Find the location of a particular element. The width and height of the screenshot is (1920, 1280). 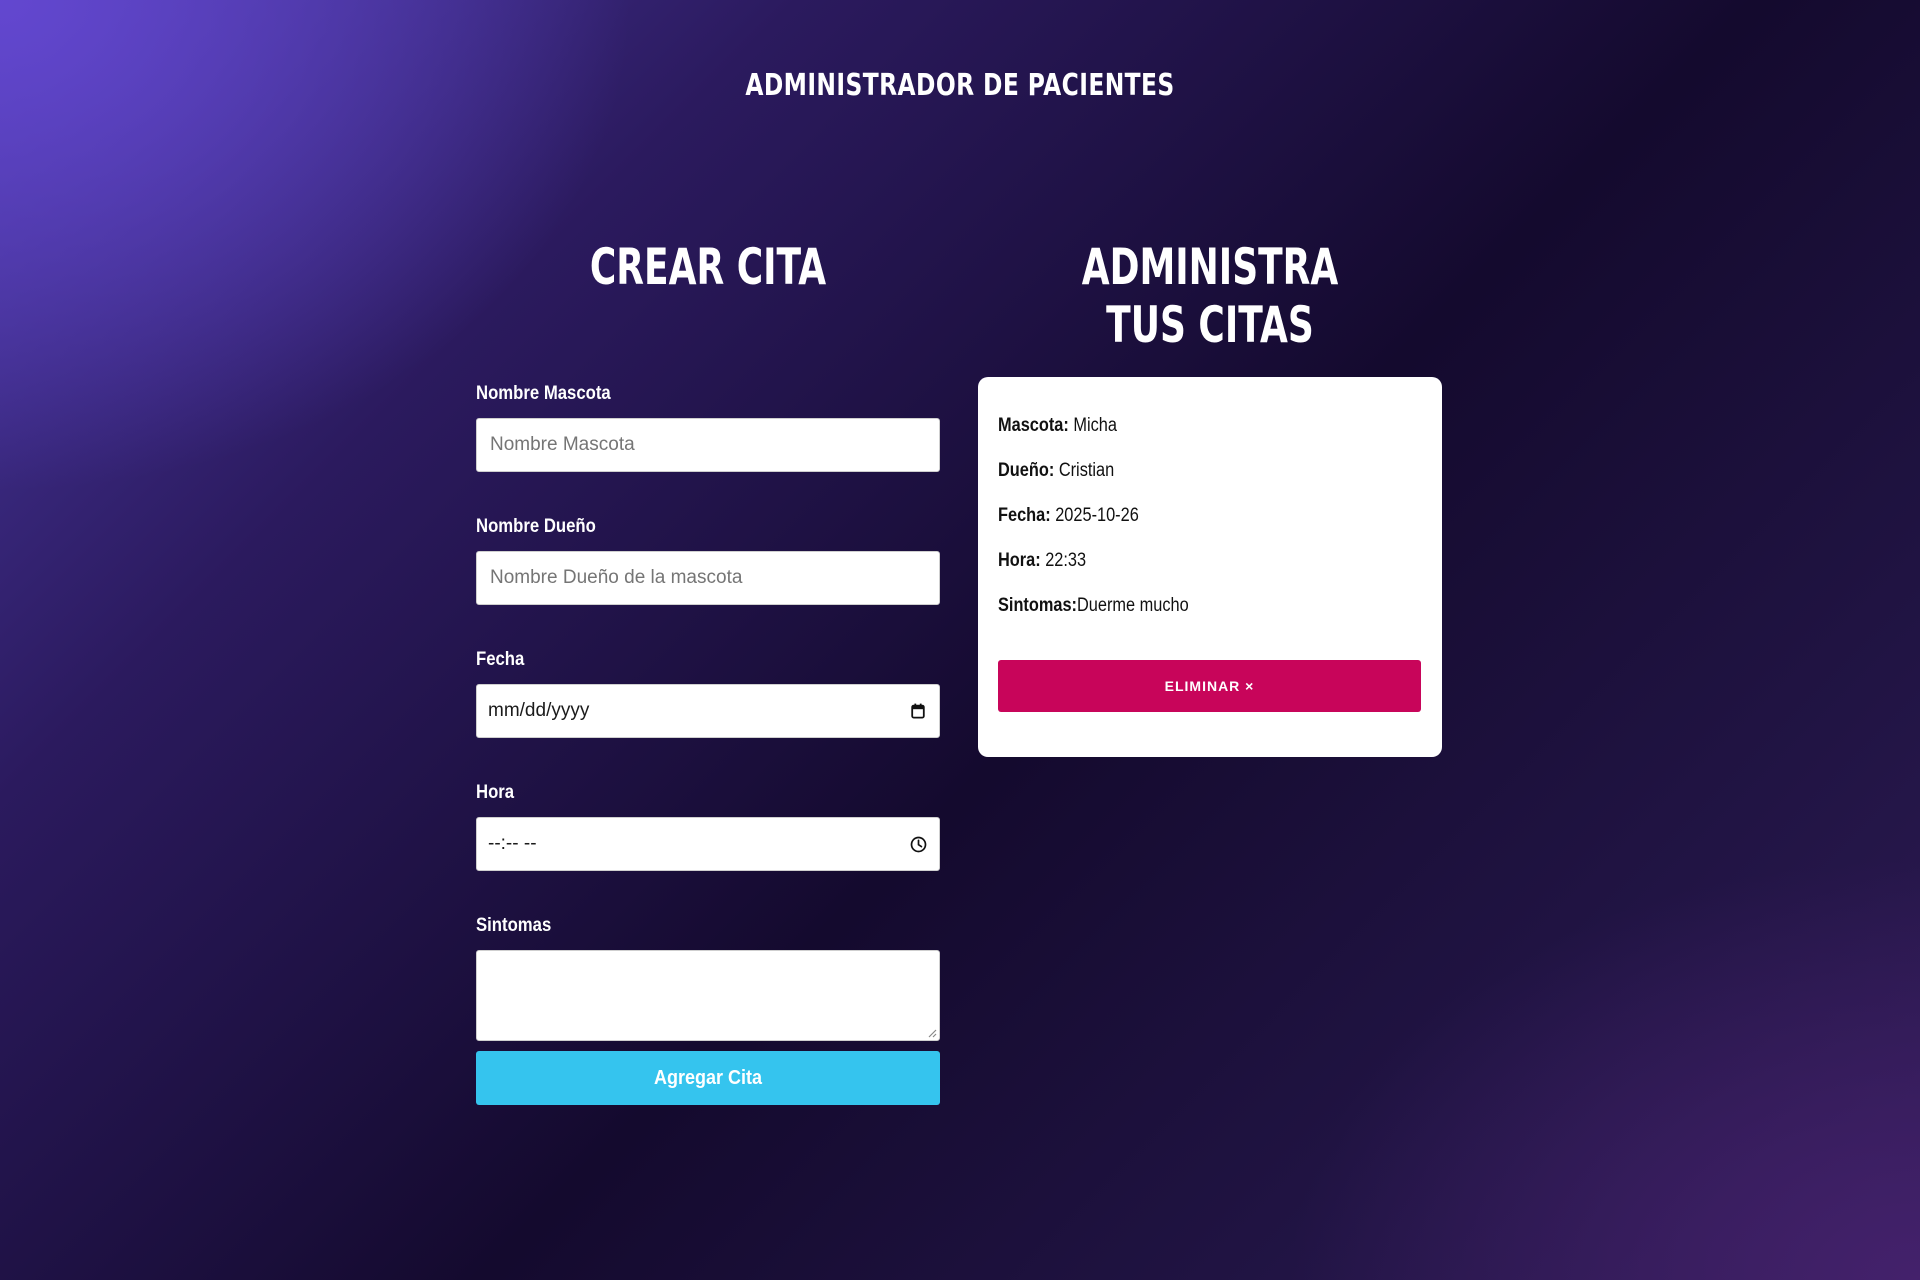

create-appointment-title: CREAR CITA is located at coordinates (708, 267).